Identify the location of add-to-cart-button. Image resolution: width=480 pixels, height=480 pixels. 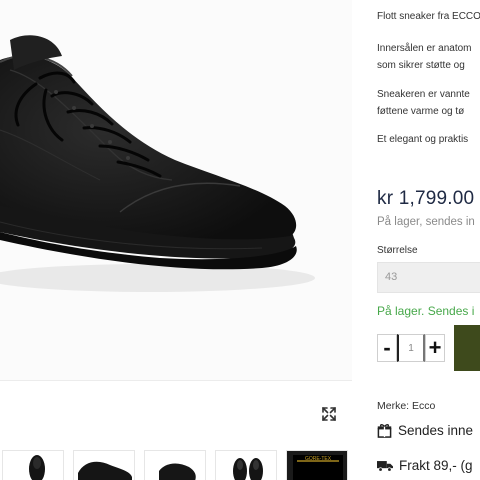
(467, 348).